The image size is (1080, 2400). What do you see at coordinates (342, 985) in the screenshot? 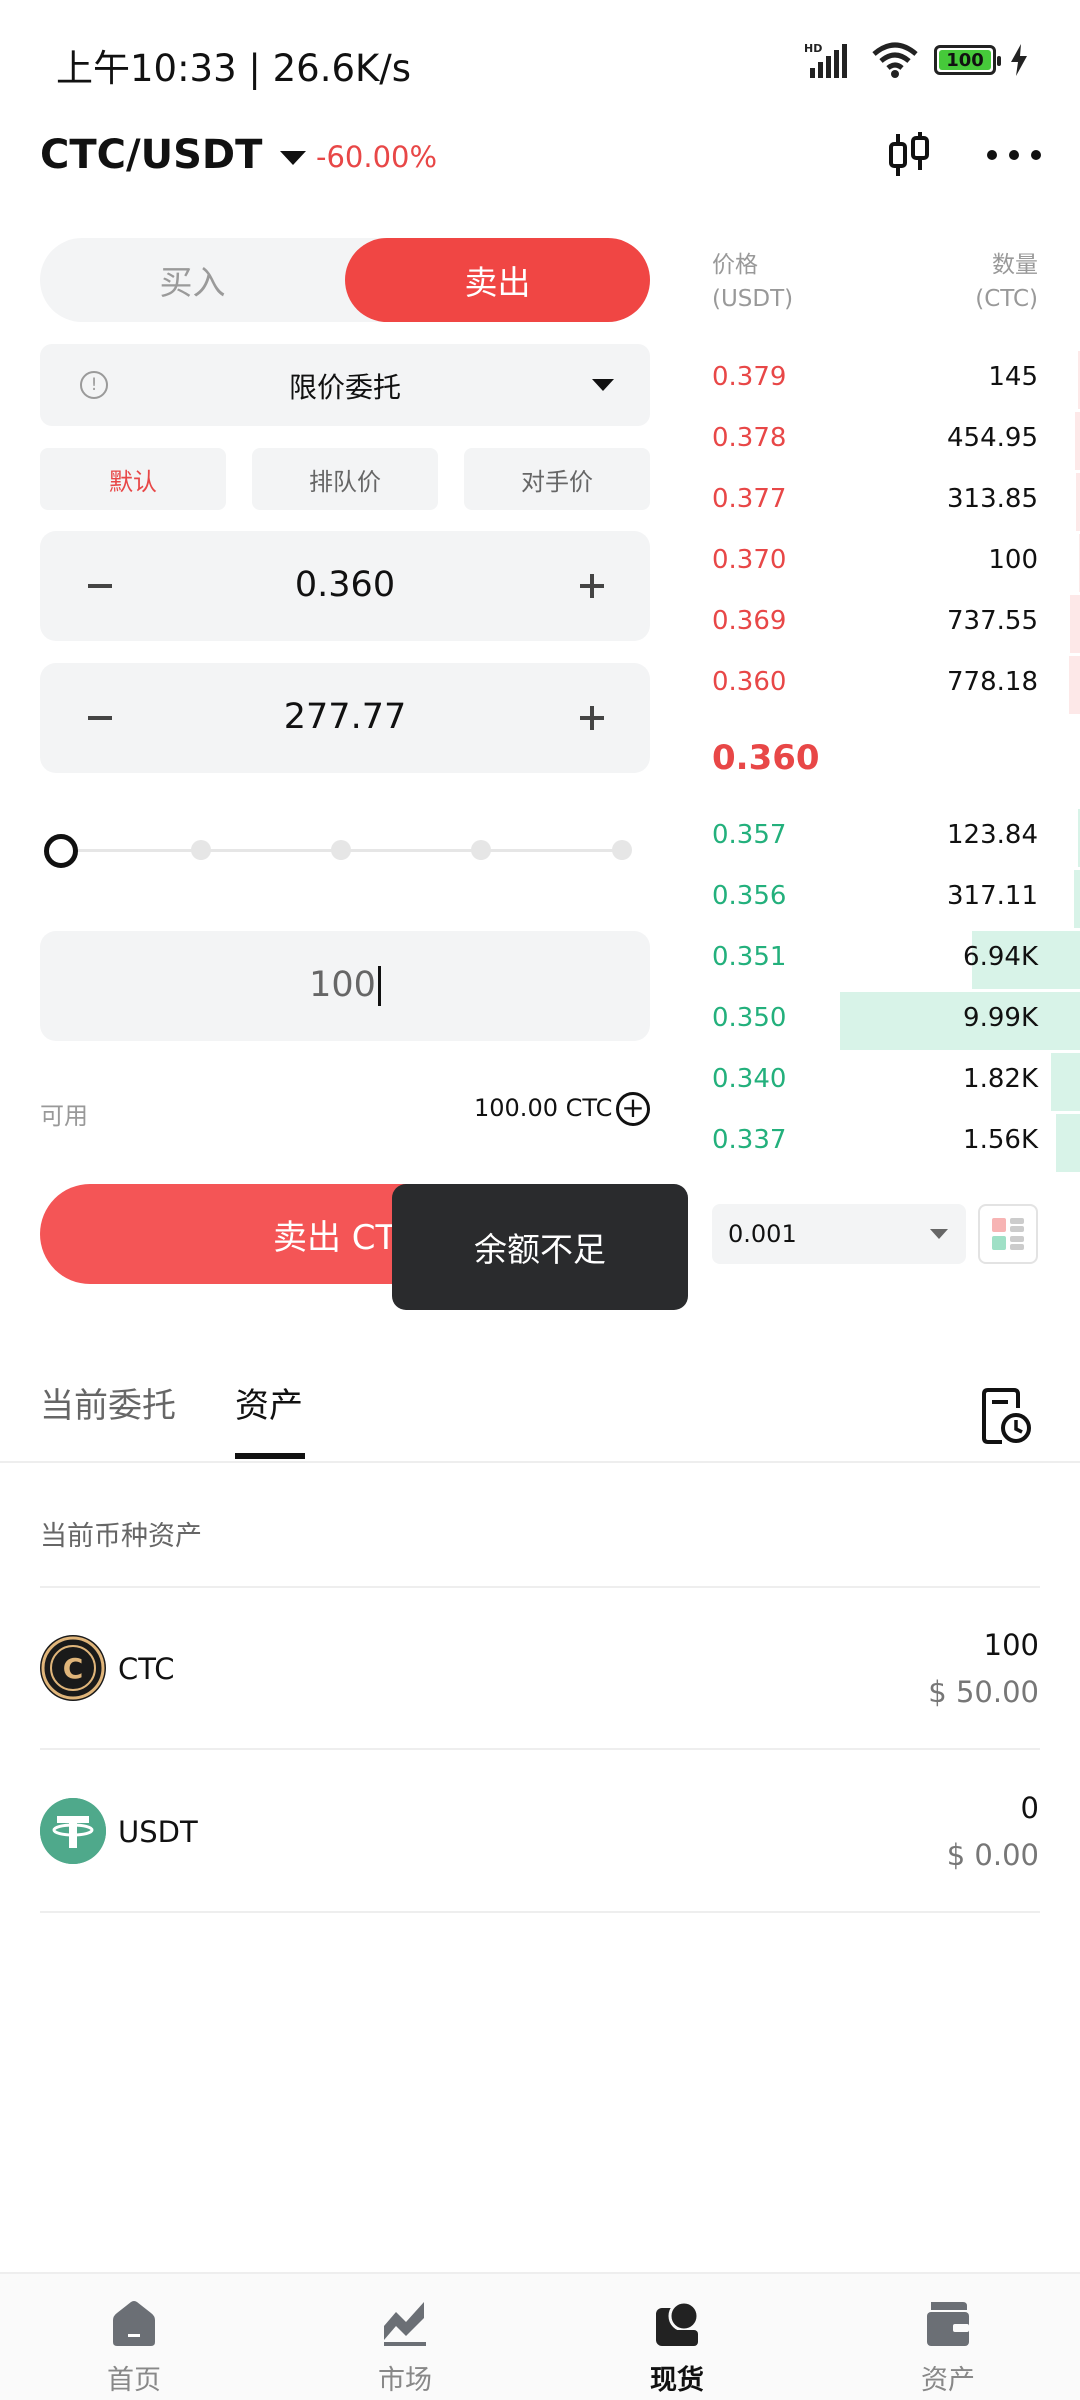
I see `amount-value: 100` at bounding box center [342, 985].